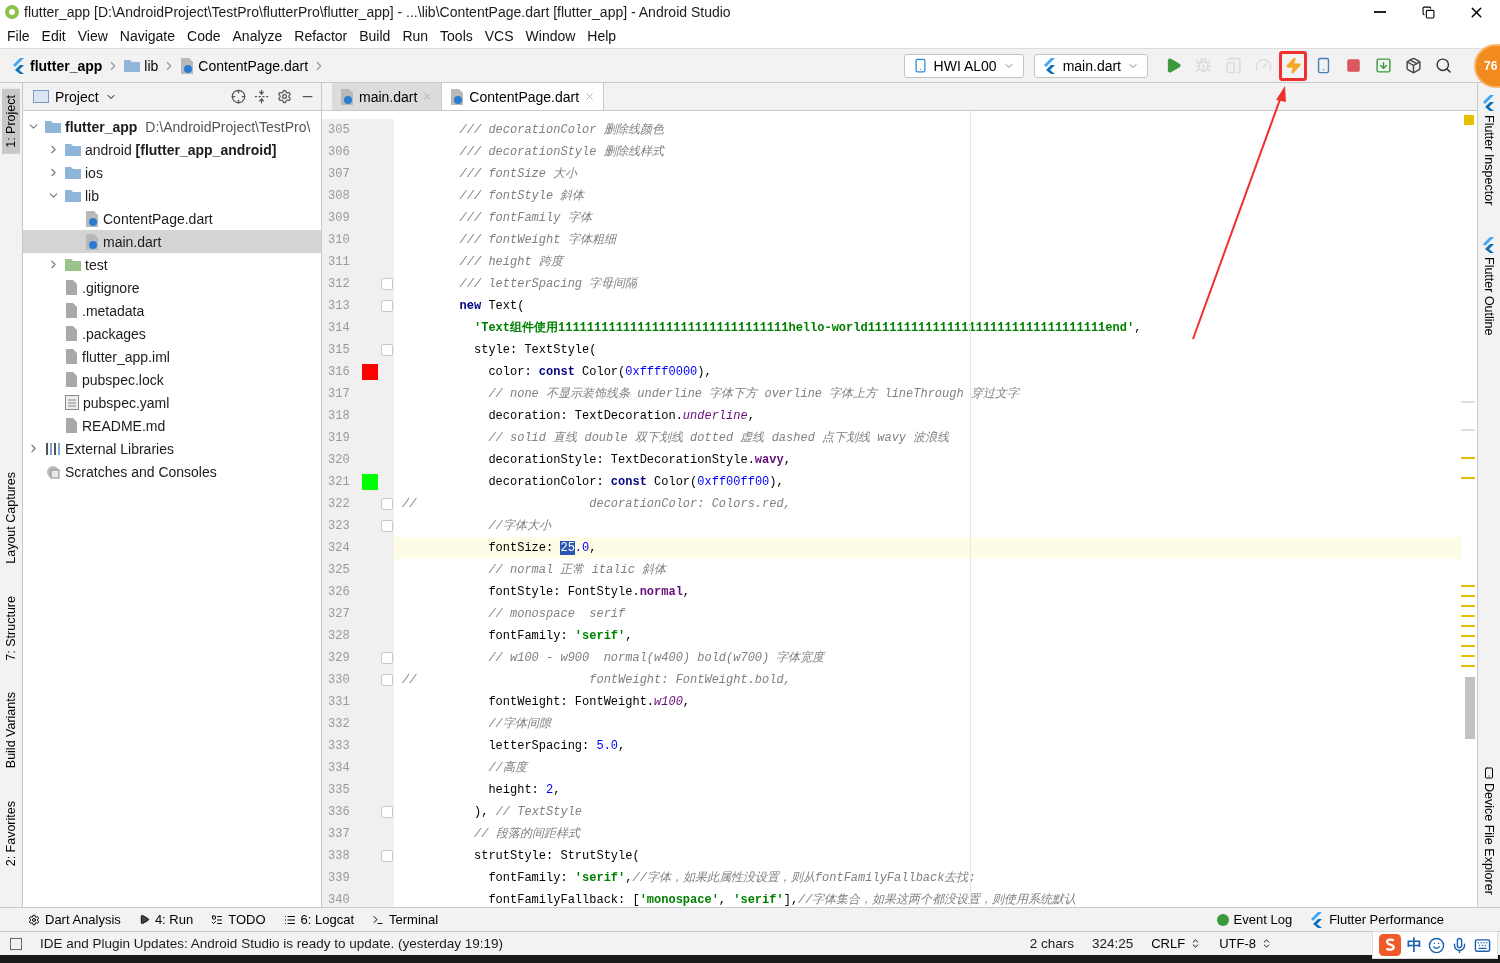 This screenshot has width=1500, height=963. Describe the element at coordinates (16, 943) in the screenshot. I see `status-icon` at that location.